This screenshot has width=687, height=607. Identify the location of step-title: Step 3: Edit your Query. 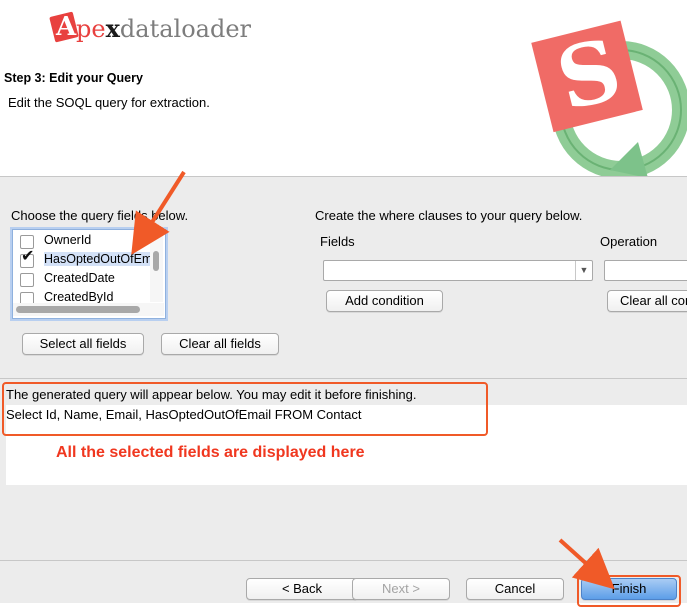
(73, 78).